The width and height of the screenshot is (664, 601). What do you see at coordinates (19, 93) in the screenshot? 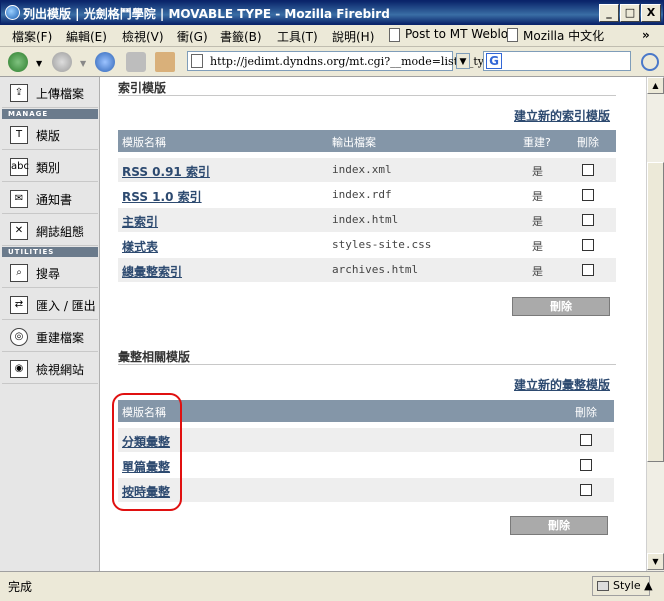
I see `upload-icon: ⇪` at bounding box center [19, 93].